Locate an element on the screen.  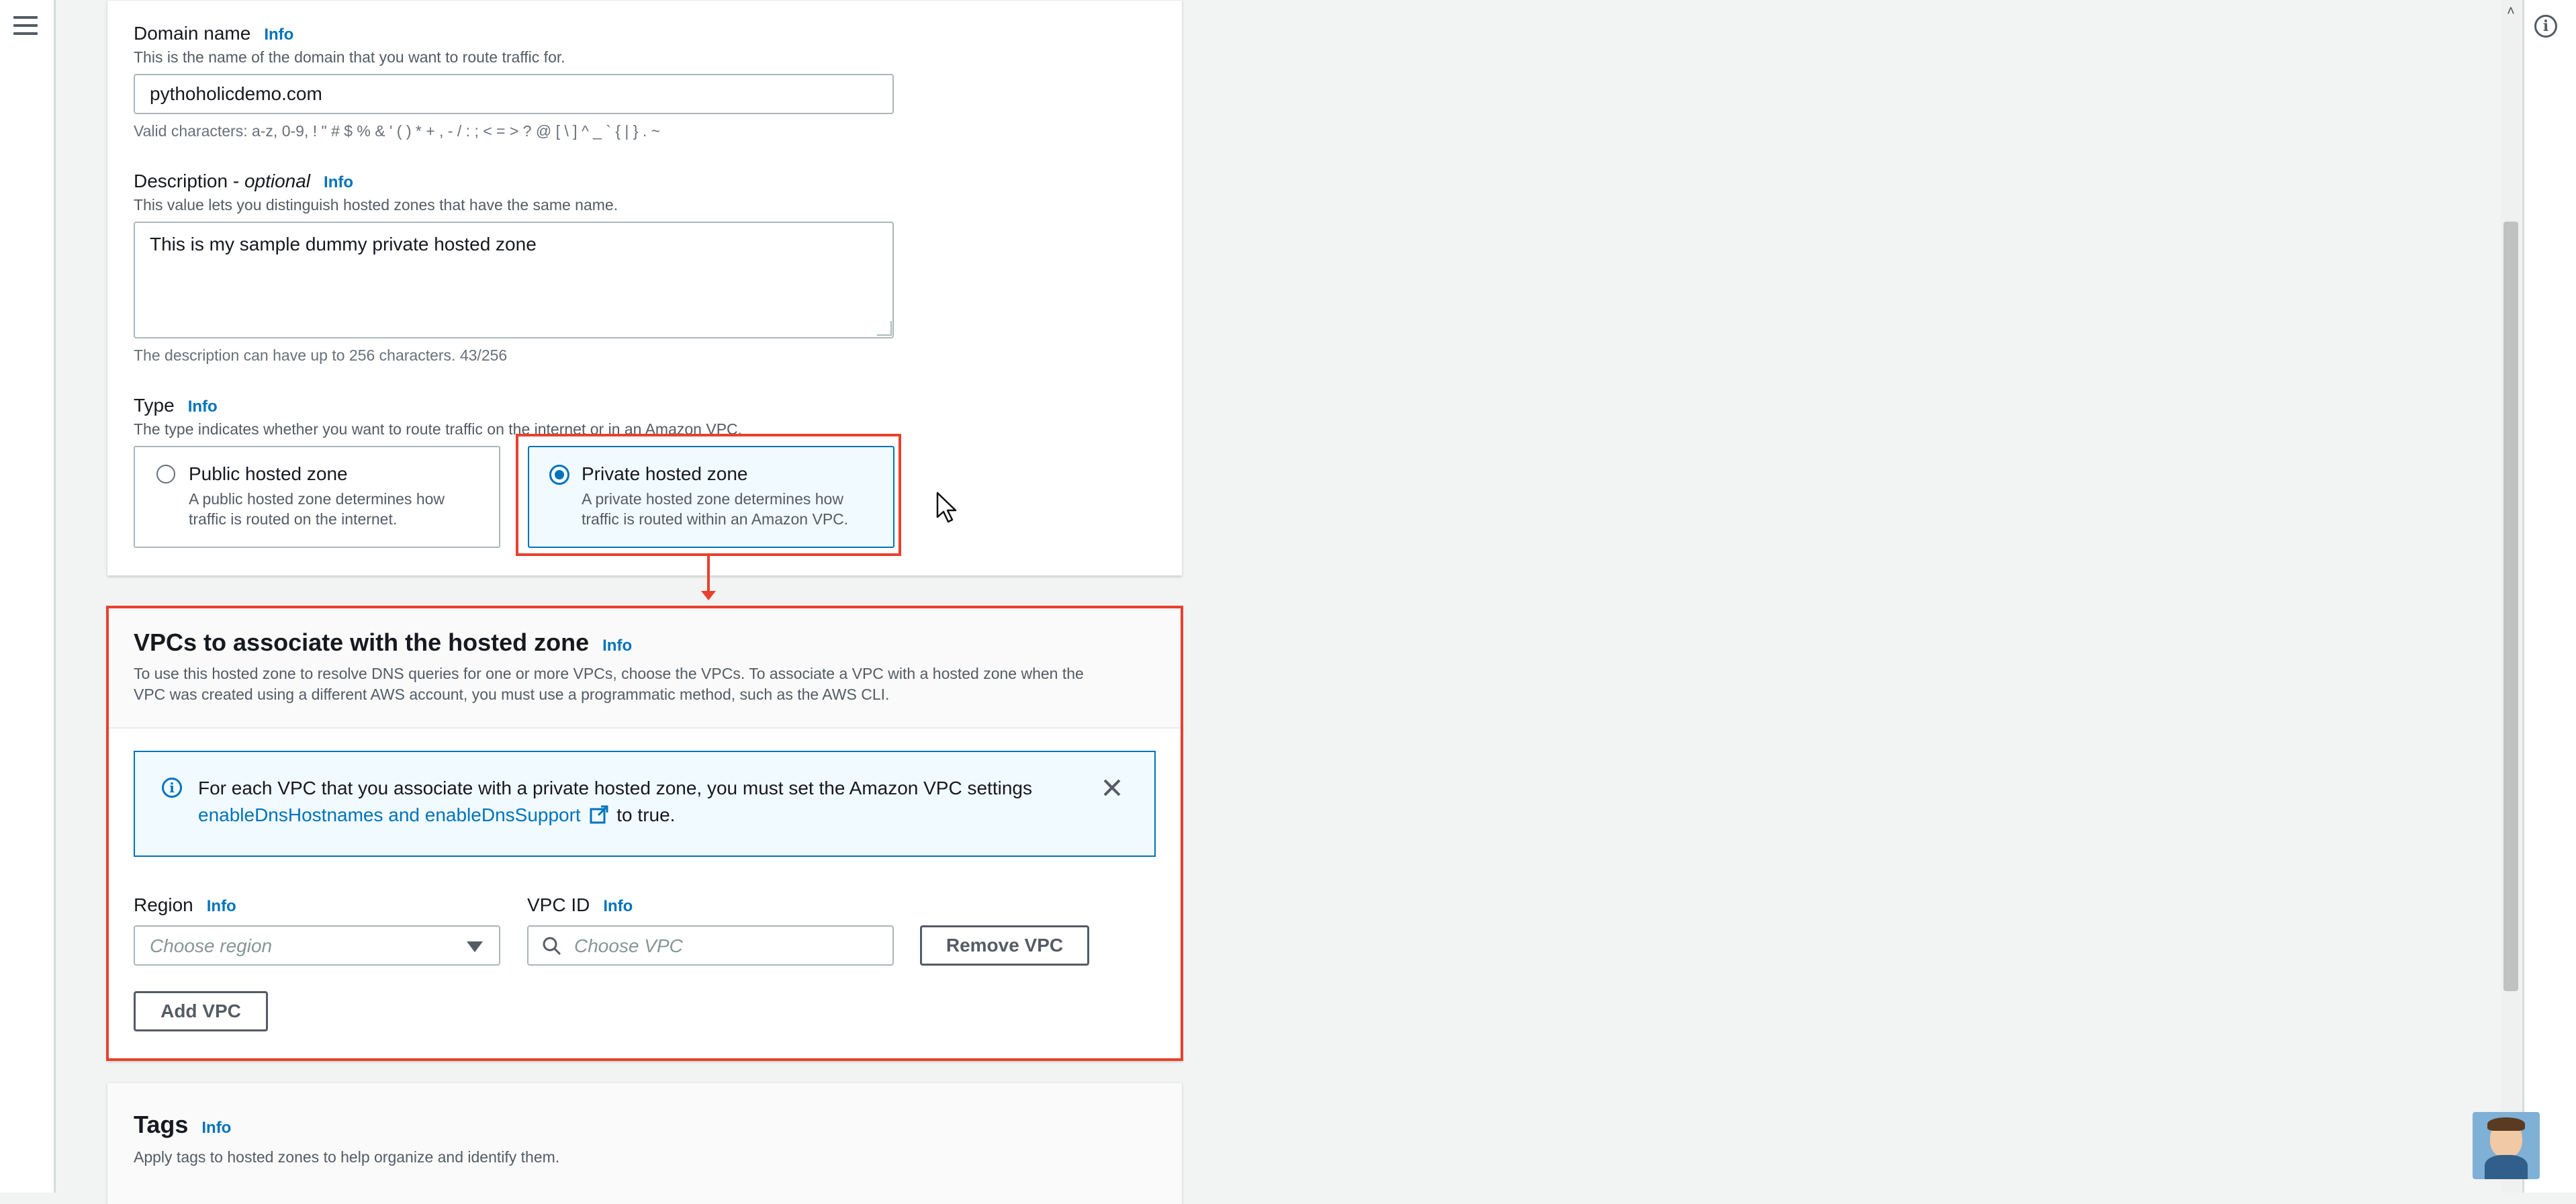
left-nav is located at coordinates (28, 596).